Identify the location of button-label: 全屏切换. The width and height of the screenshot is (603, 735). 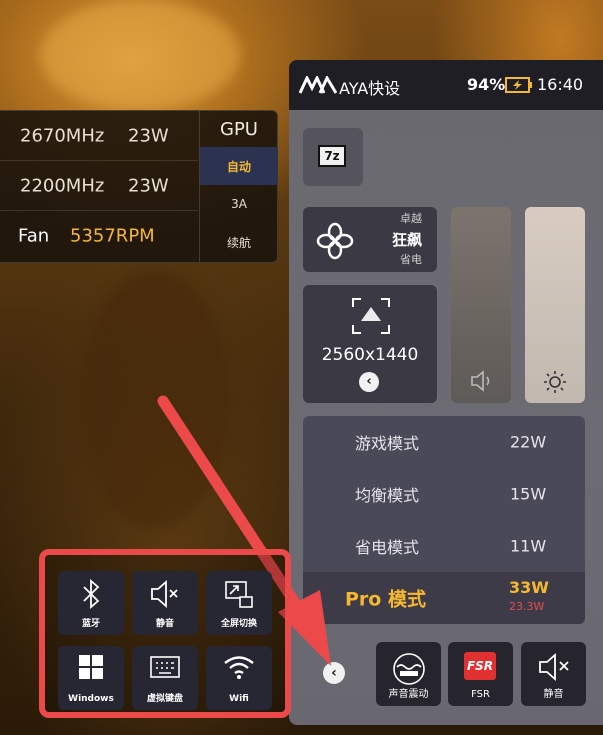
(238, 624).